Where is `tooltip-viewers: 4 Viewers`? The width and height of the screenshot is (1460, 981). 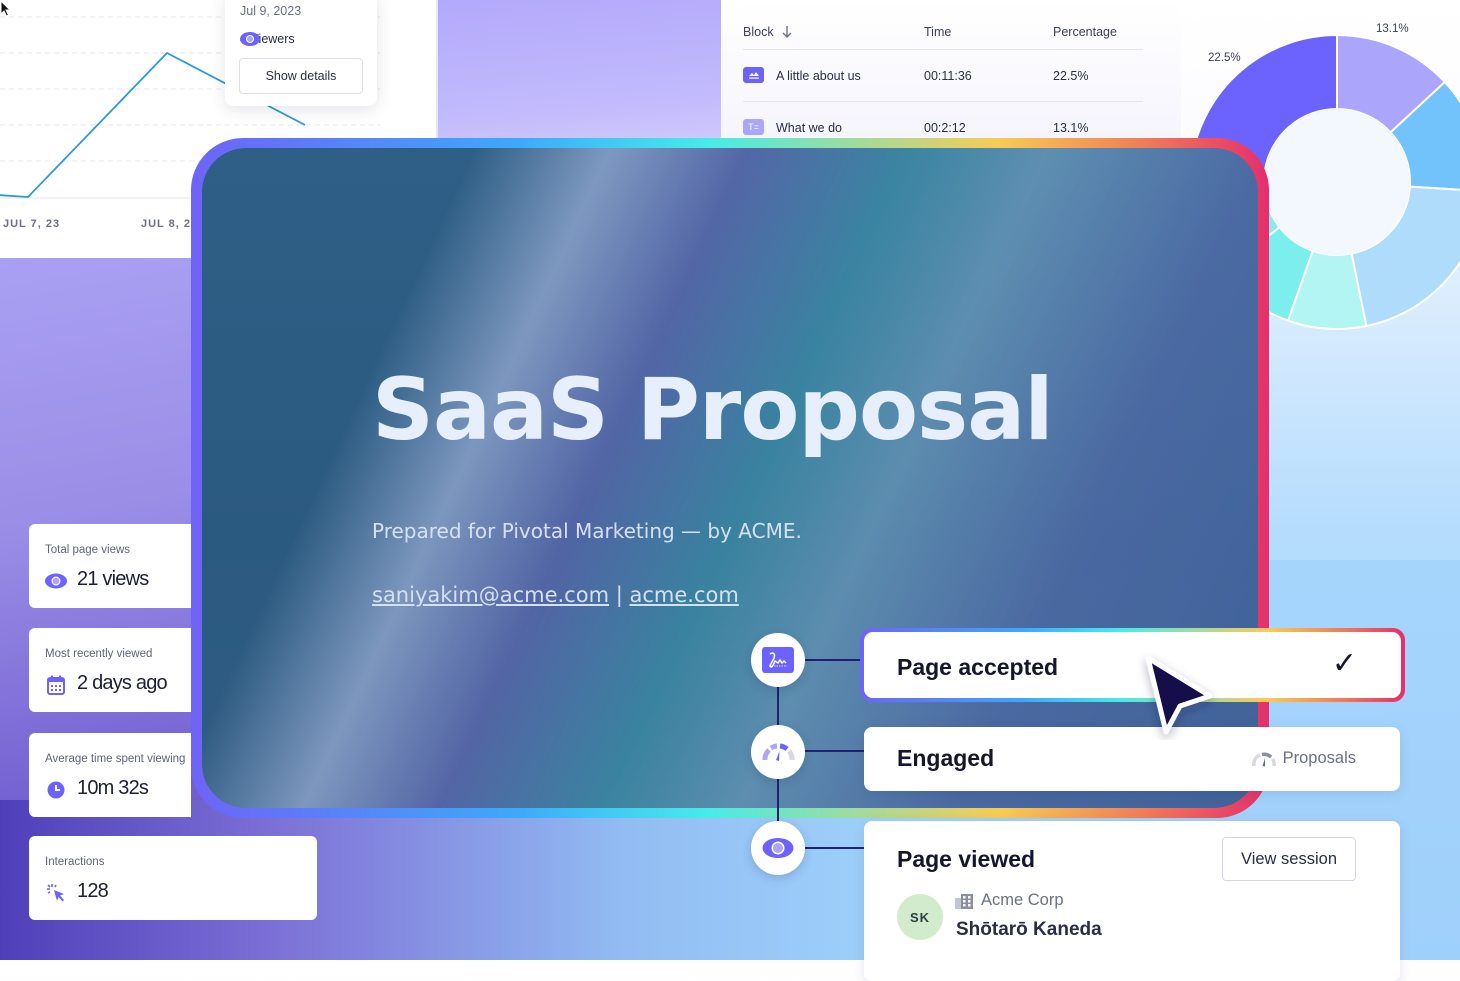
tooltip-viewers: 4 Viewers is located at coordinates (267, 39).